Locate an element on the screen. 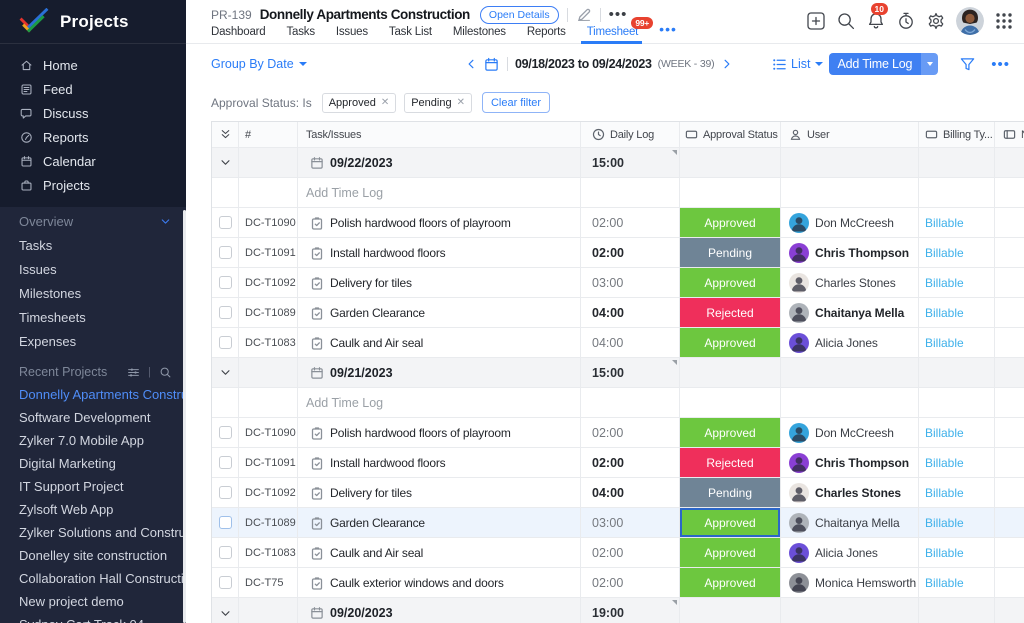 This screenshot has width=1024, height=623. apps-grid-button is located at coordinates (1004, 21).